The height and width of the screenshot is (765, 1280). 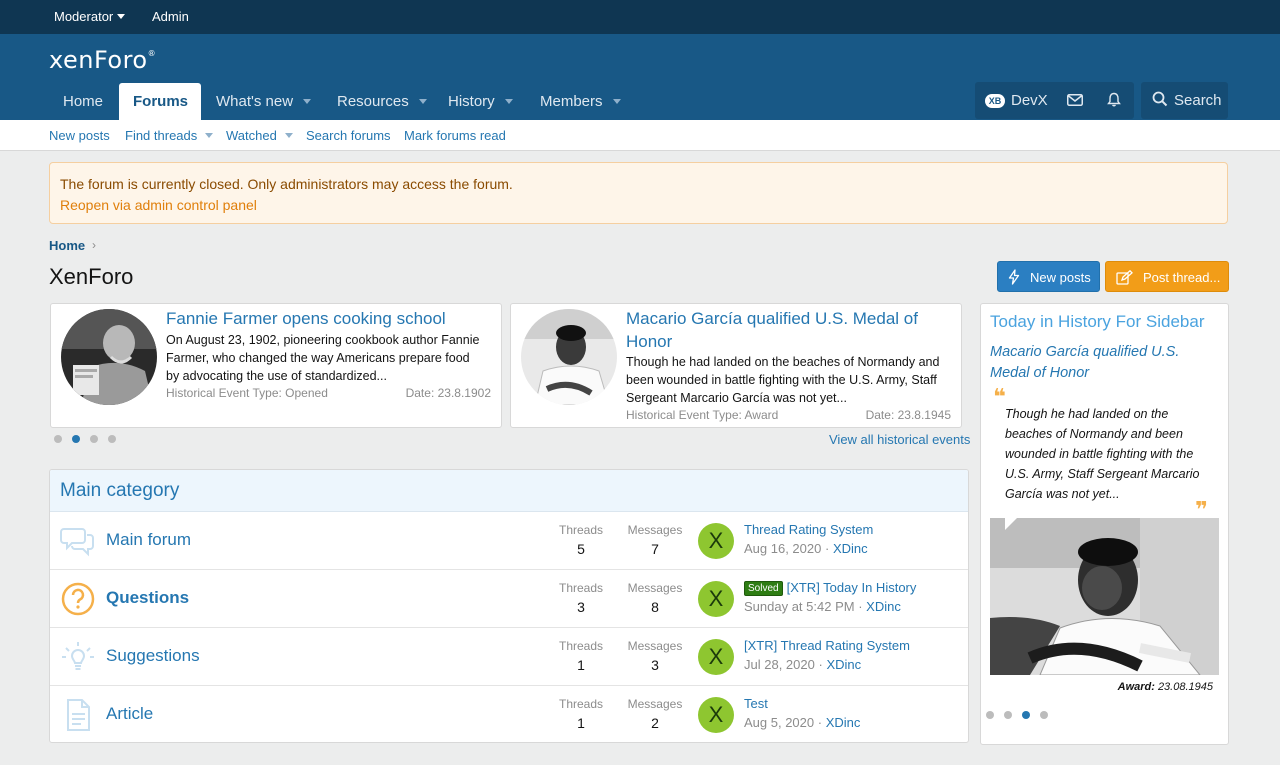 What do you see at coordinates (448, 393) in the screenshot?
I see `event-date: Date: 23.8.1902` at bounding box center [448, 393].